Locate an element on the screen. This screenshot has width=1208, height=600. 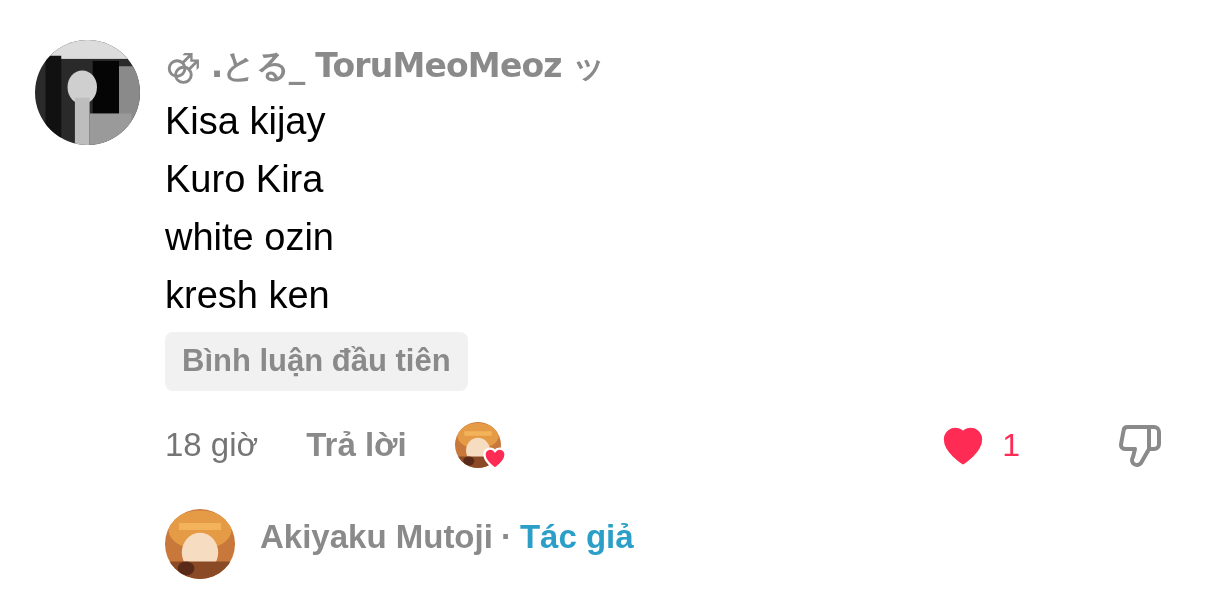
comment-text: Kisa kijay is located at coordinates (246, 121).